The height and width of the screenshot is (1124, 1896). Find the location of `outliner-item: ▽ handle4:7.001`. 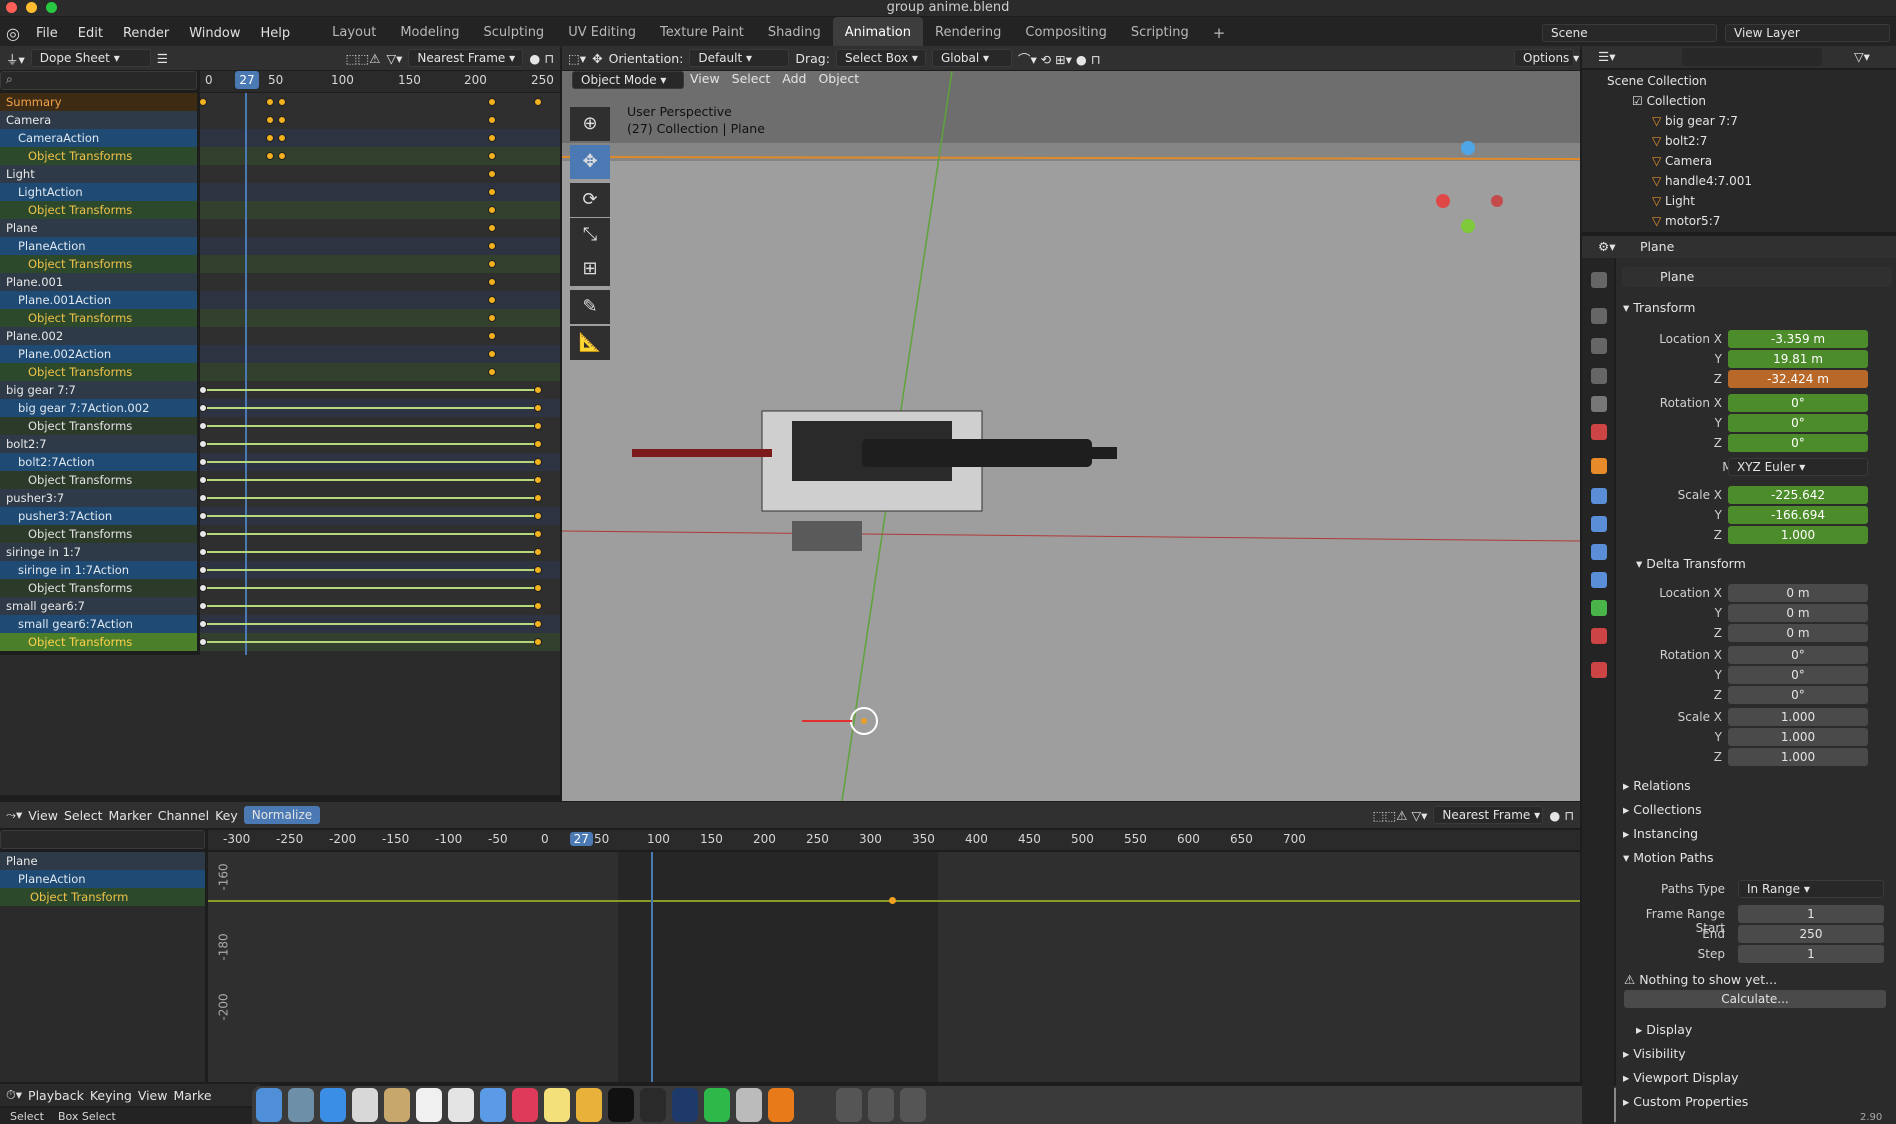

outliner-item: ▽ handle4:7.001 is located at coordinates (1702, 181).